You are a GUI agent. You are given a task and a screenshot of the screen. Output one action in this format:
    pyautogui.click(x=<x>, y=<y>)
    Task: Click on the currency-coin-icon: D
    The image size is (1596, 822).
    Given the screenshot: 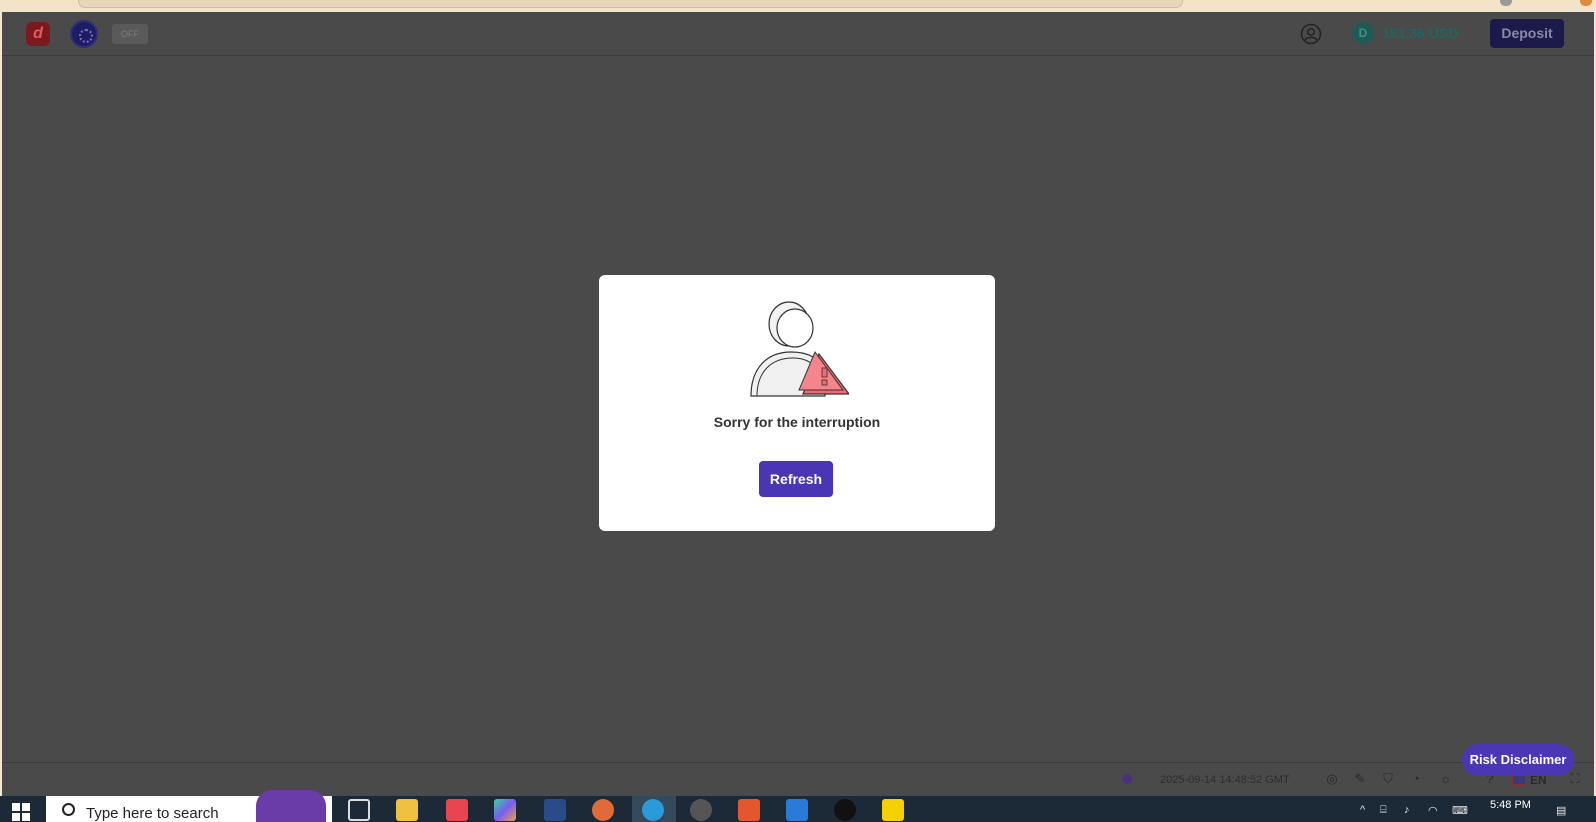 What is the action you would take?
    pyautogui.click(x=1363, y=33)
    